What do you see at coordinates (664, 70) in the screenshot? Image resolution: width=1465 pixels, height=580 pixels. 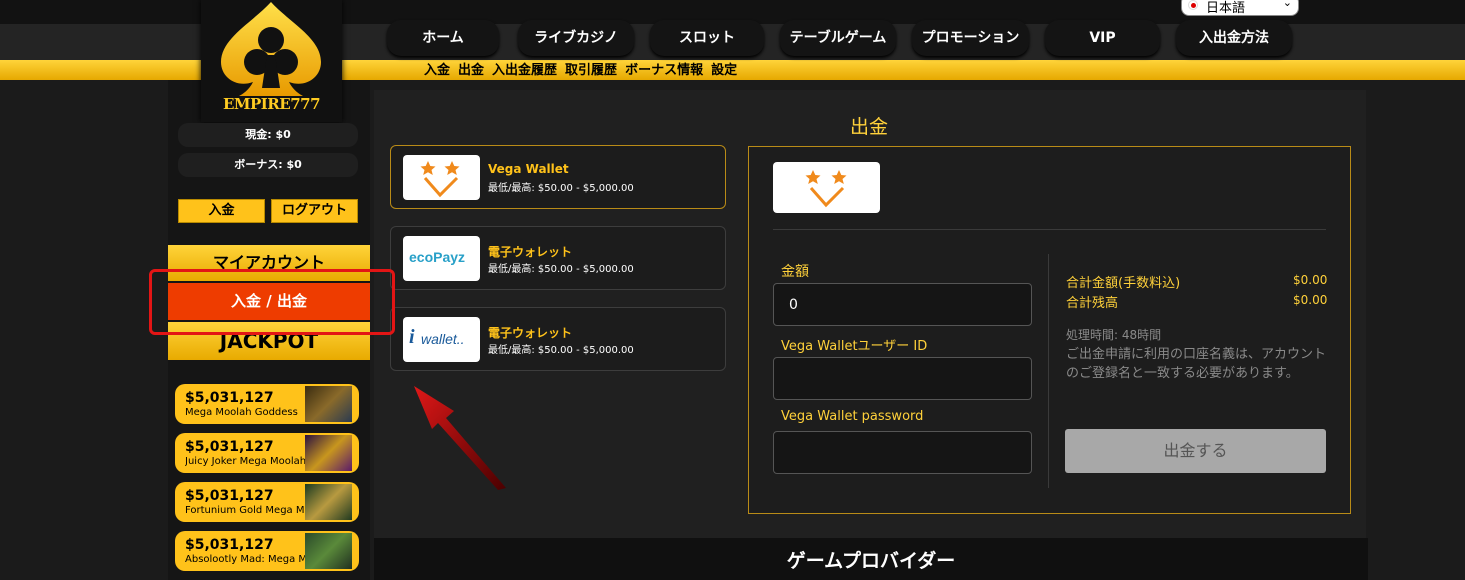 I see `sublink-bonus-info: ボーナス情報` at bounding box center [664, 70].